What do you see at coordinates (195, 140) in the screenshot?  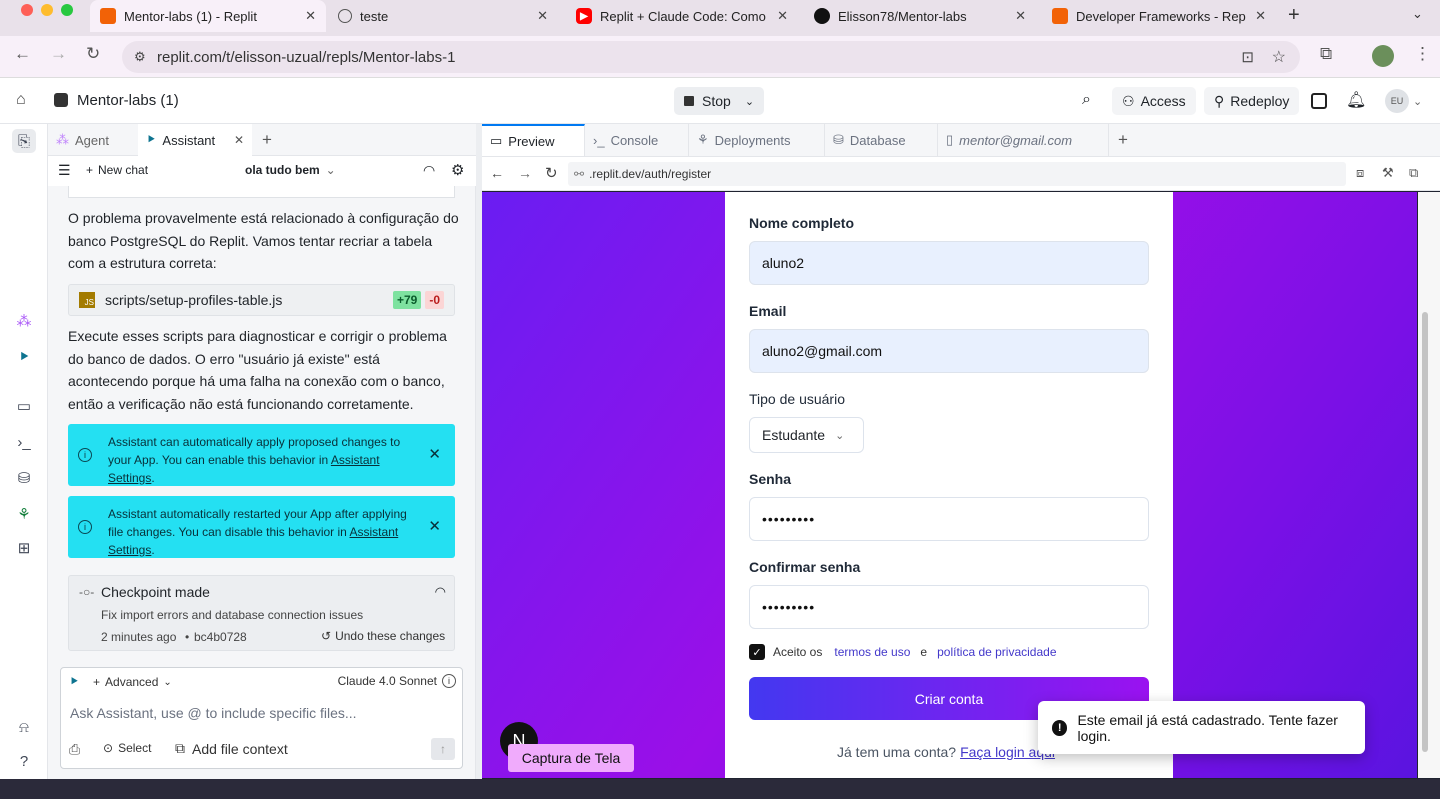 I see `tab-assistant: ⯈ Assistant ✕` at bounding box center [195, 140].